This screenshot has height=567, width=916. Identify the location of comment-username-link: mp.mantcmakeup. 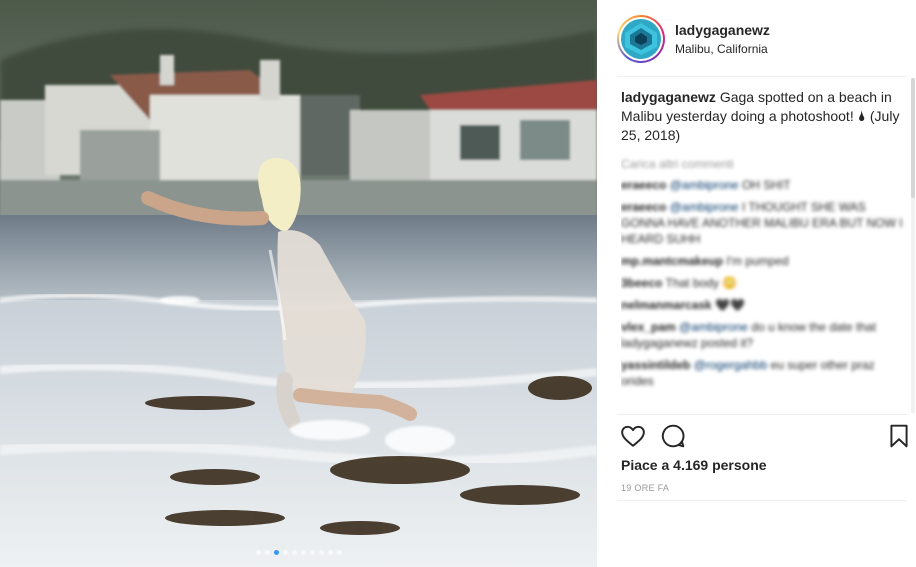
(672, 261).